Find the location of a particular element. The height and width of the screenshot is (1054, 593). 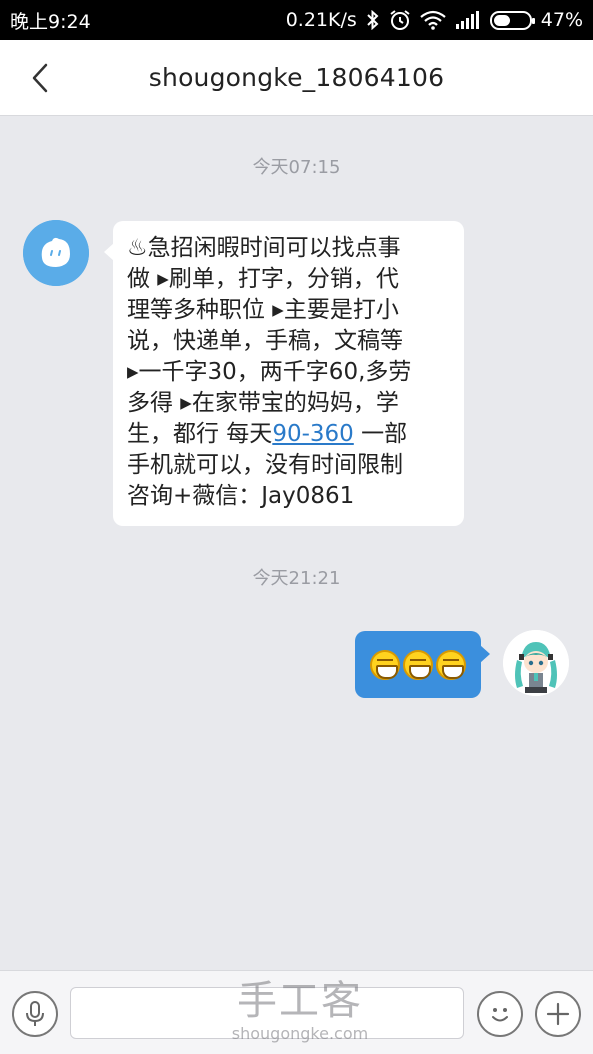

status-right: 0.21K/s 47% is located at coordinates (434, 20).